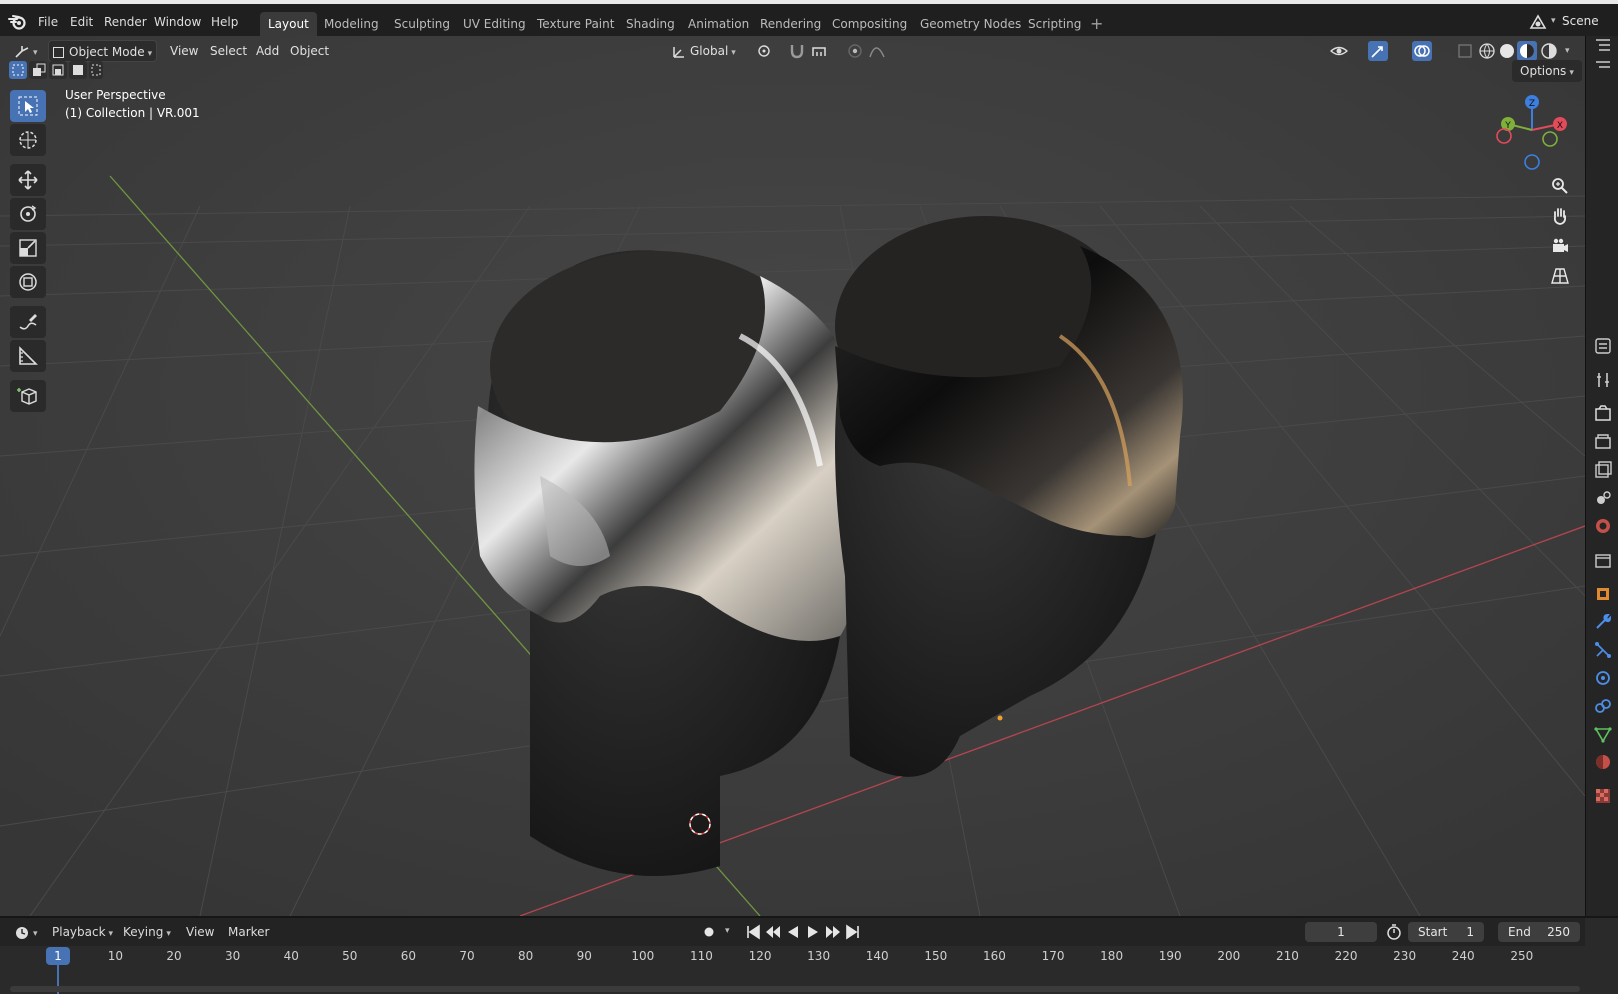  What do you see at coordinates (1603, 762) in the screenshot?
I see `material-properties-icon` at bounding box center [1603, 762].